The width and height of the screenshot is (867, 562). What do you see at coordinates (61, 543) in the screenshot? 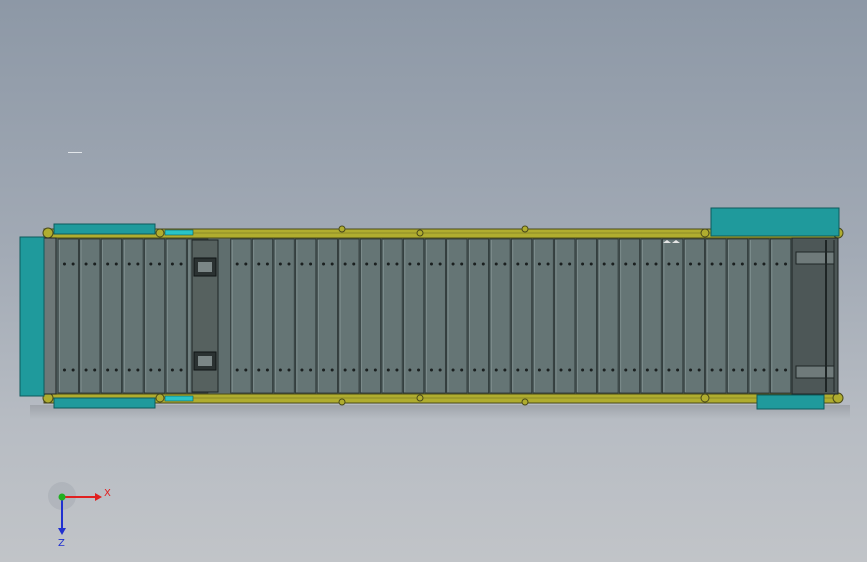
I see `z-axis-label: Z` at bounding box center [61, 543].